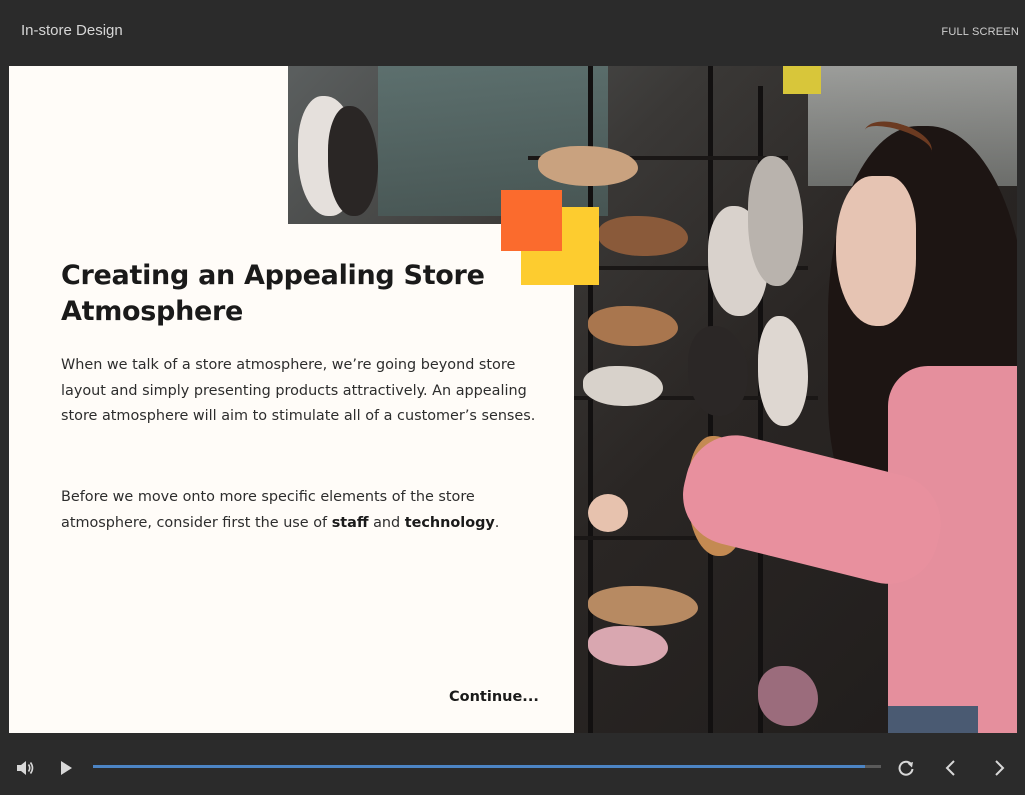  Describe the element at coordinates (479, 766) in the screenshot. I see `progress-fill` at that location.